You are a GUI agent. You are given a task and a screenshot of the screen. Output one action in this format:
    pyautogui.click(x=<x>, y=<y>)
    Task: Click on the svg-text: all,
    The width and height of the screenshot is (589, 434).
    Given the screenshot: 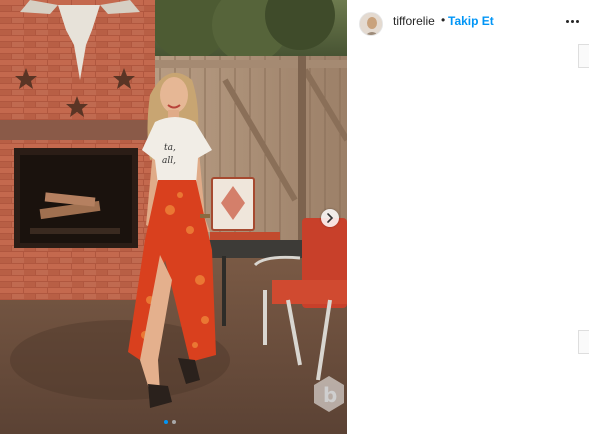 What is the action you would take?
    pyautogui.click(x=169, y=161)
    